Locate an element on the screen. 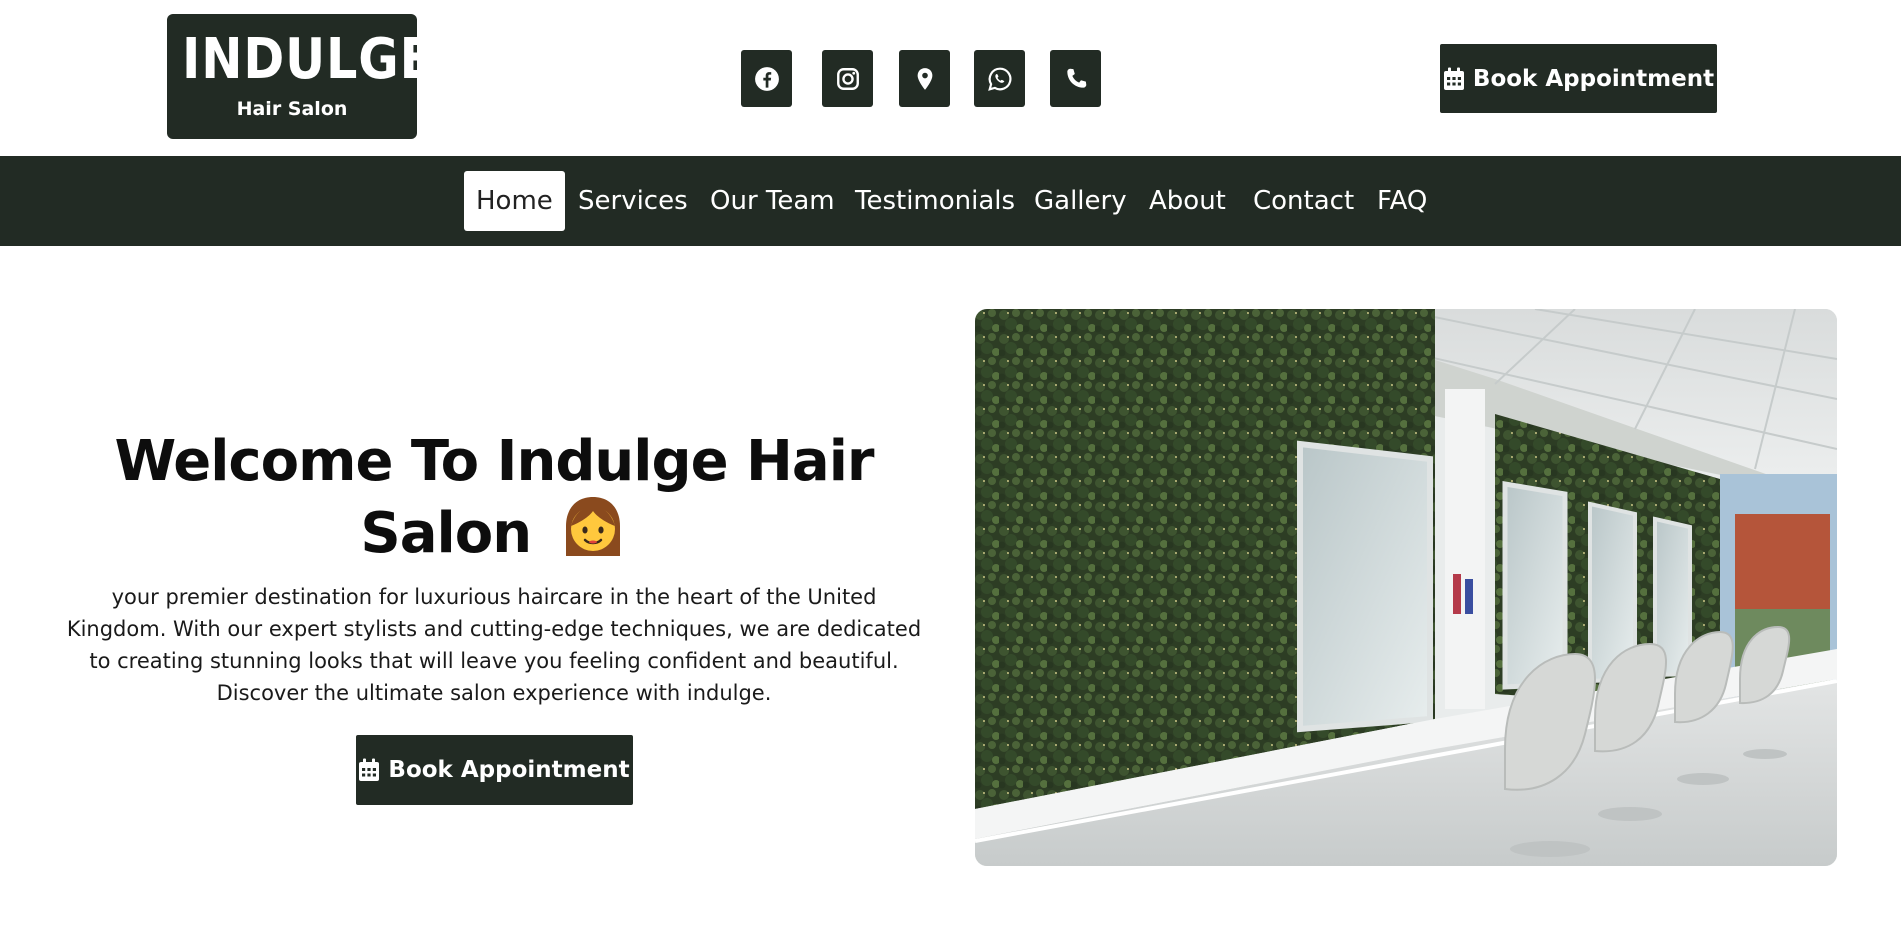 Image resolution: width=1901 pixels, height=930 pixels. logo-subtitle: Hair Salon is located at coordinates (292, 109).